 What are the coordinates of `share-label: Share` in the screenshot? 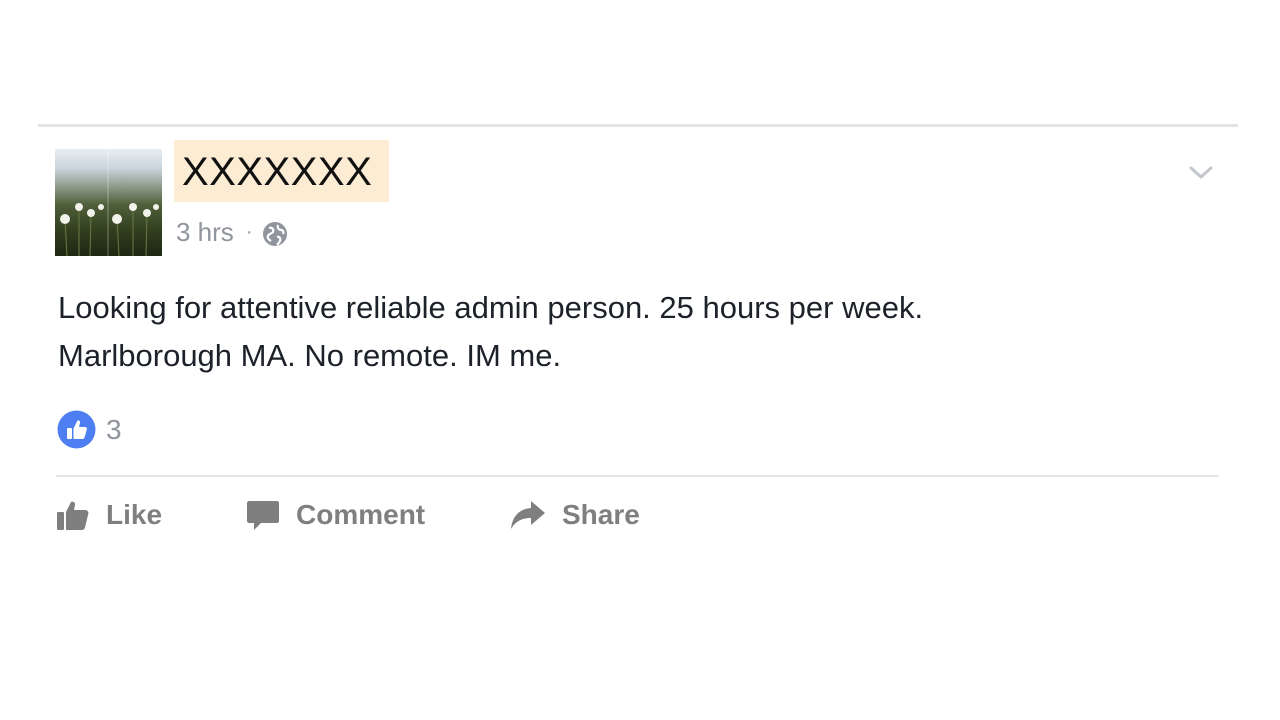 It's located at (601, 514).